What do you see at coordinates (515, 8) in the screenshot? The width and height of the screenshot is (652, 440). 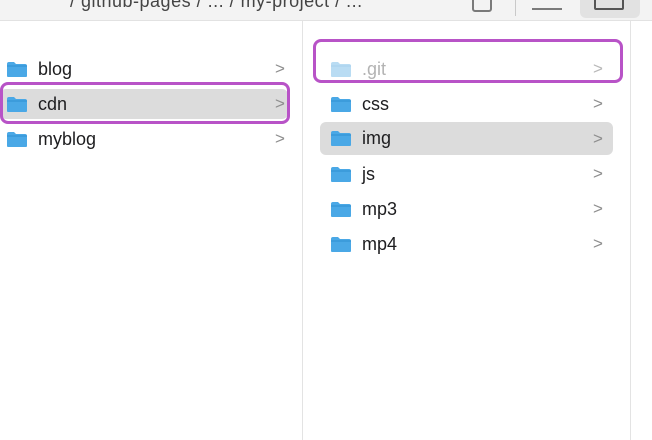 I see `toolbar-divider` at bounding box center [515, 8].